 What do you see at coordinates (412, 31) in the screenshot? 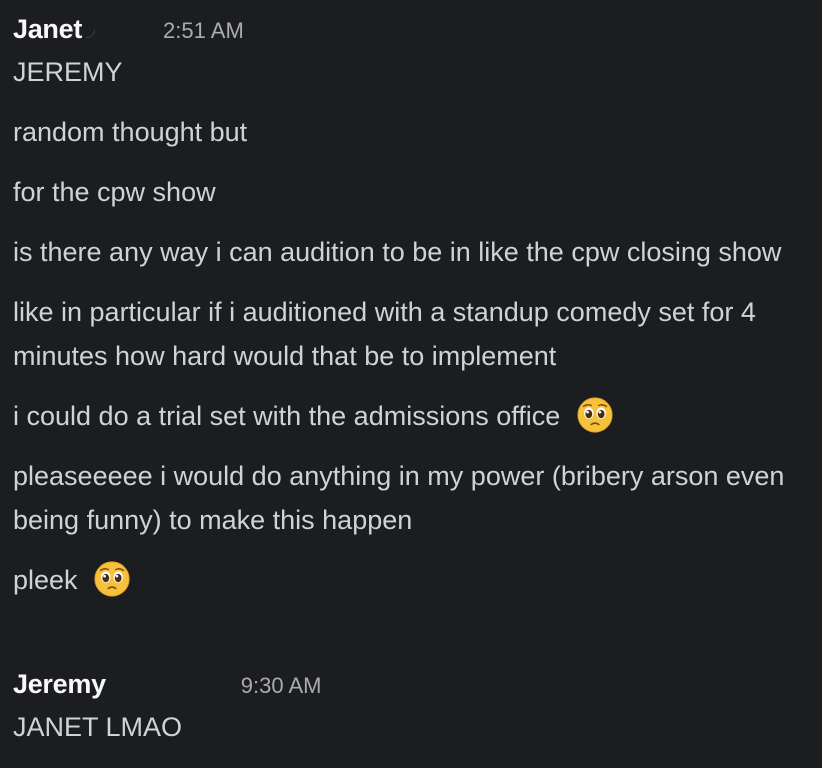
I see `message-header: Janet 2:51 AM` at bounding box center [412, 31].